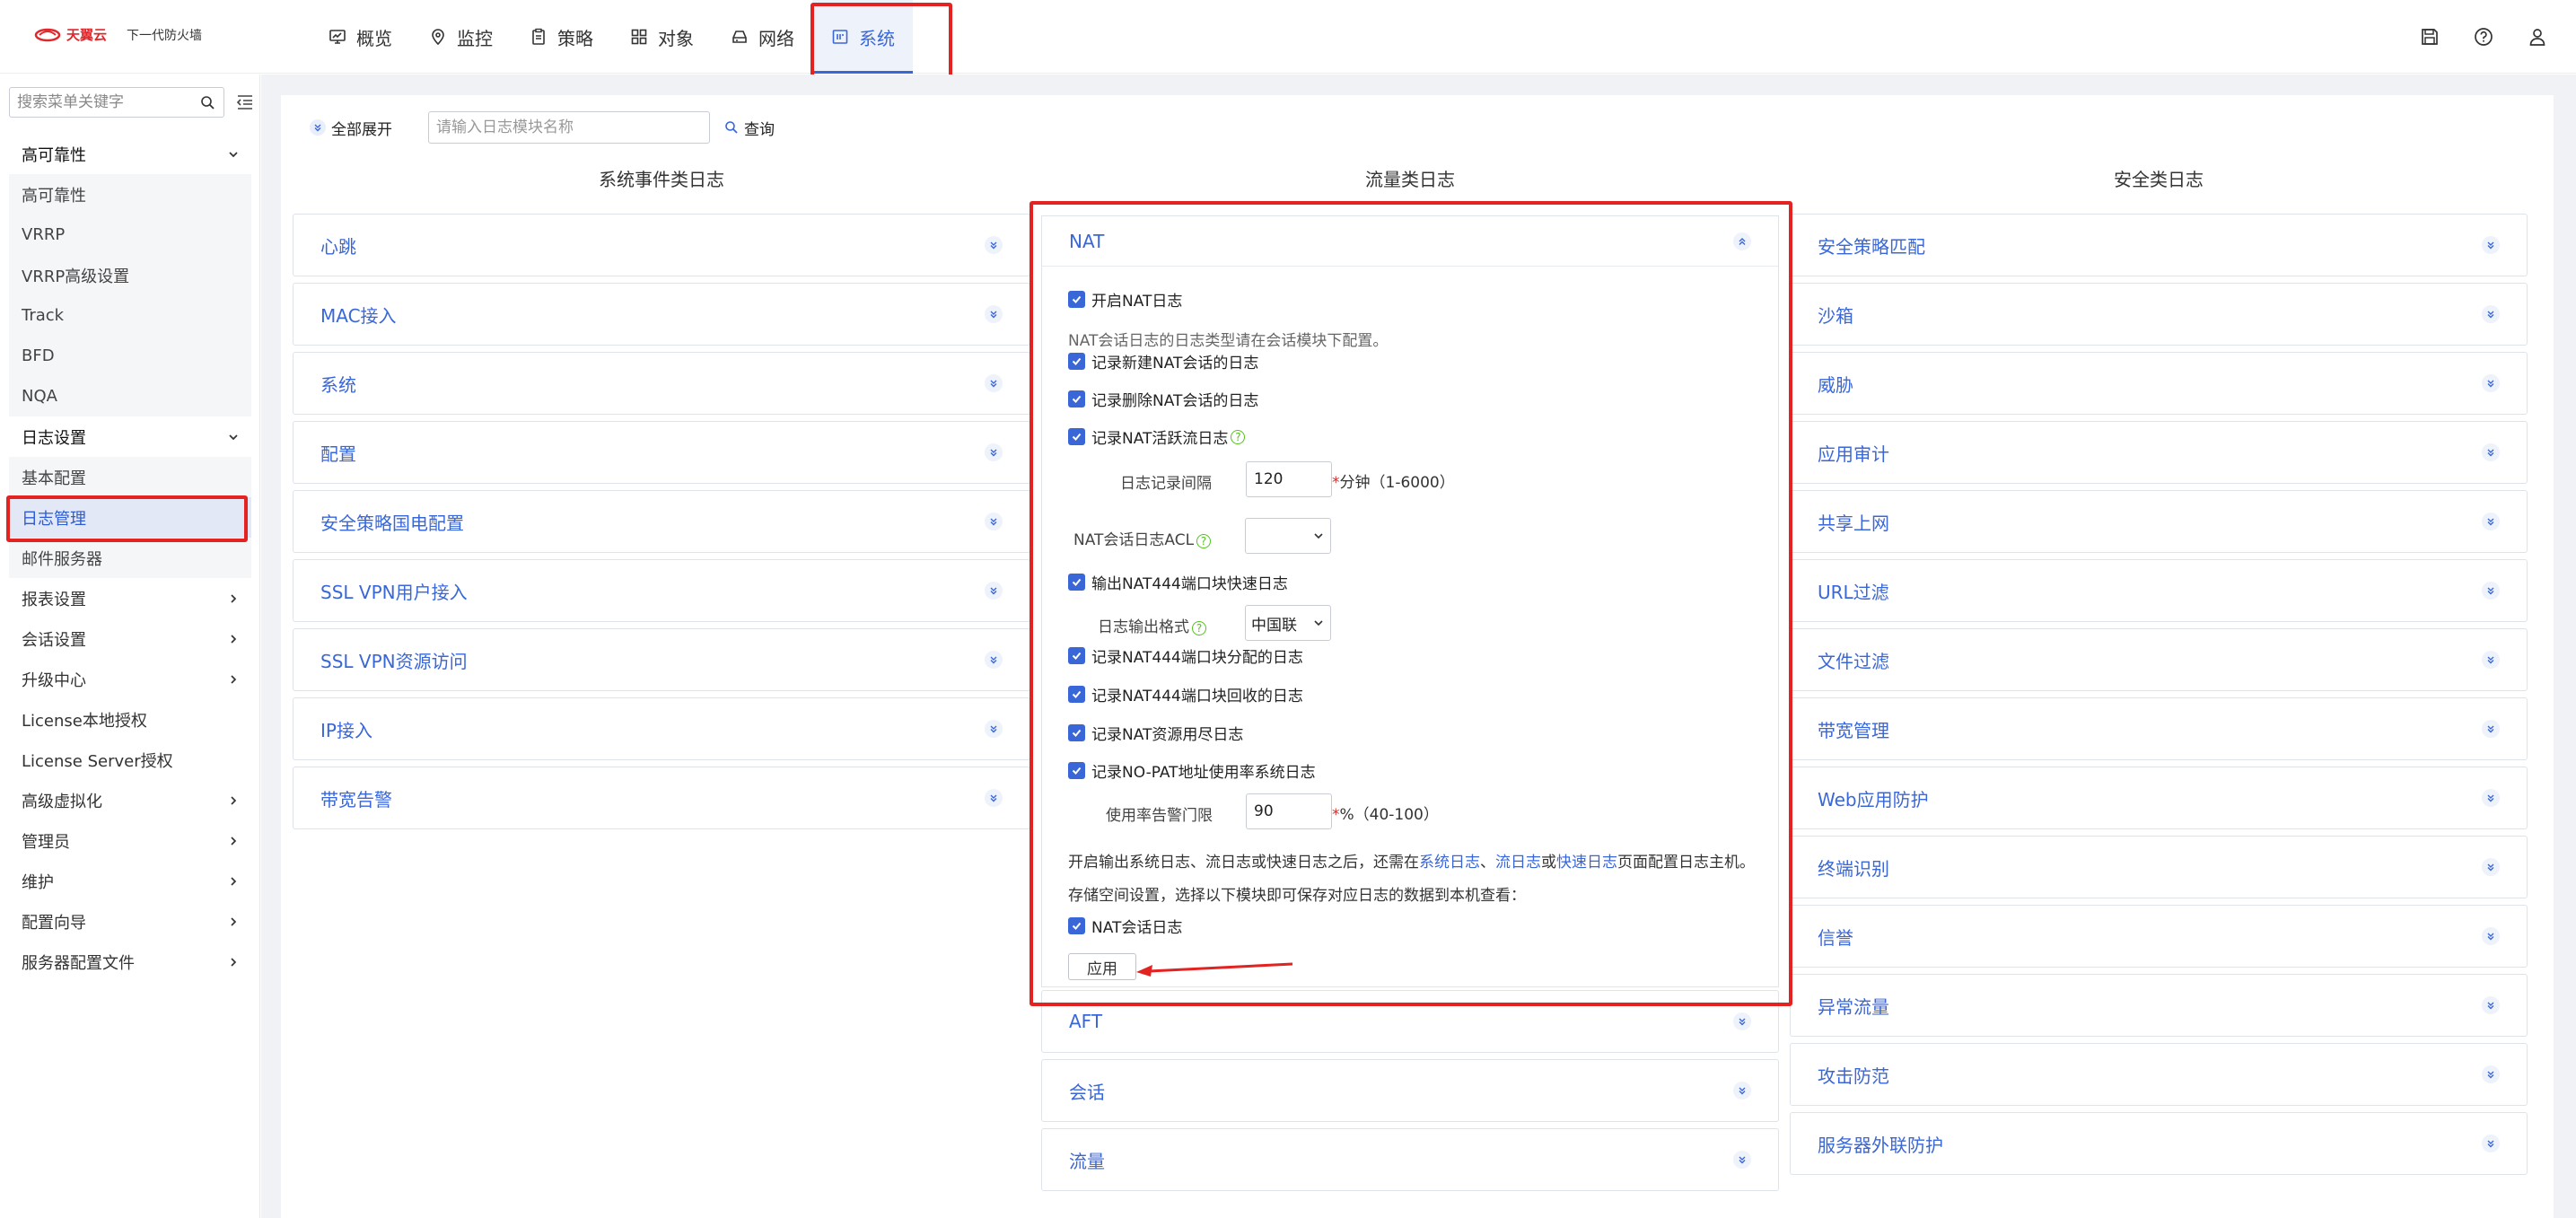  Describe the element at coordinates (2159, 659) in the screenshot. I see `log-module-panel: 文件过滤` at that location.